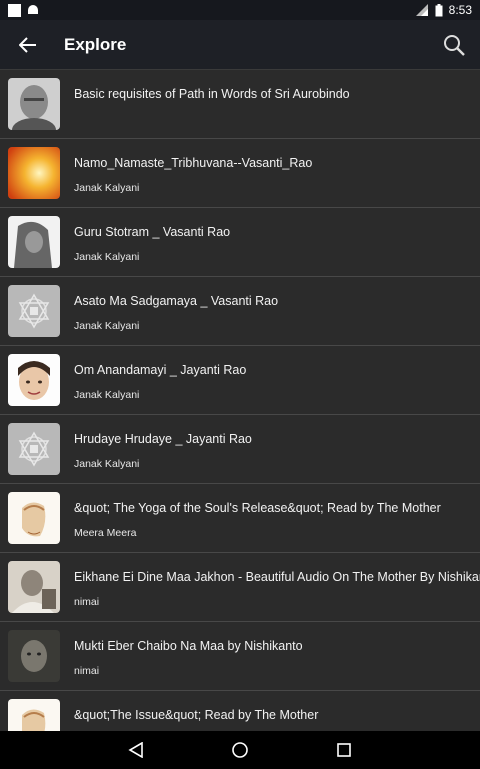  What do you see at coordinates (176, 301) in the screenshot?
I see `item-title: Asato Ma Sadgamaya _ Vasanti Rao` at bounding box center [176, 301].